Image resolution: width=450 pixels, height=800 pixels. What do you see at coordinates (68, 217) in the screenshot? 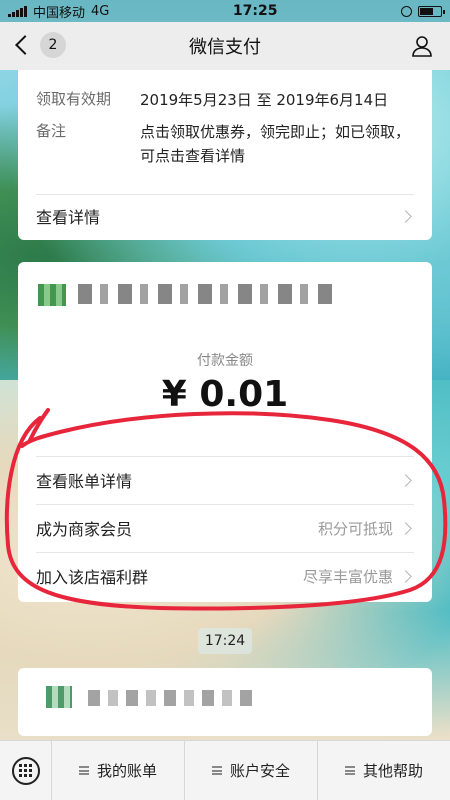
I see `view-details-label: 查看详情` at bounding box center [68, 217].